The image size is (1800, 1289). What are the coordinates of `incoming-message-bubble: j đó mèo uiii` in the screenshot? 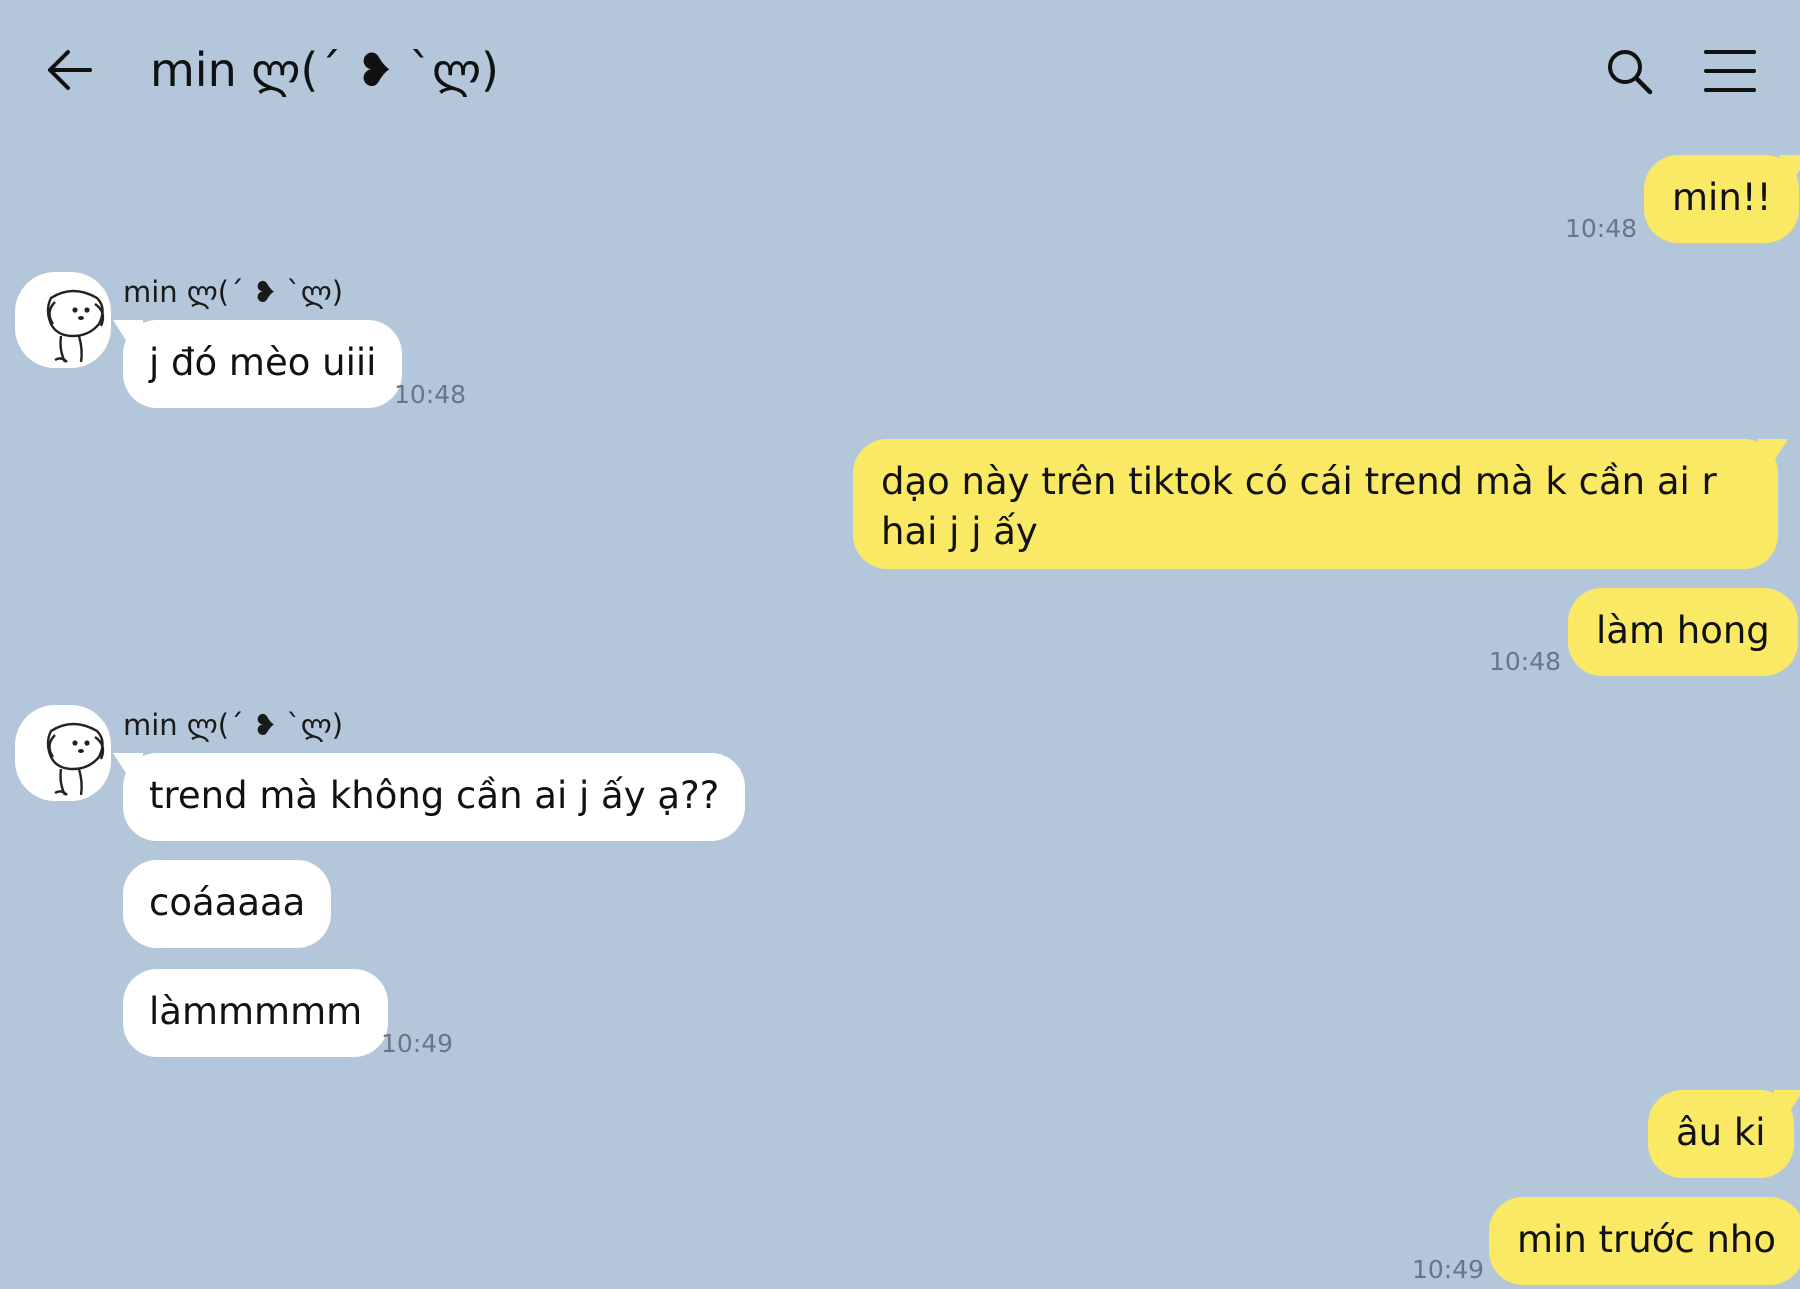 It's located at (263, 364).